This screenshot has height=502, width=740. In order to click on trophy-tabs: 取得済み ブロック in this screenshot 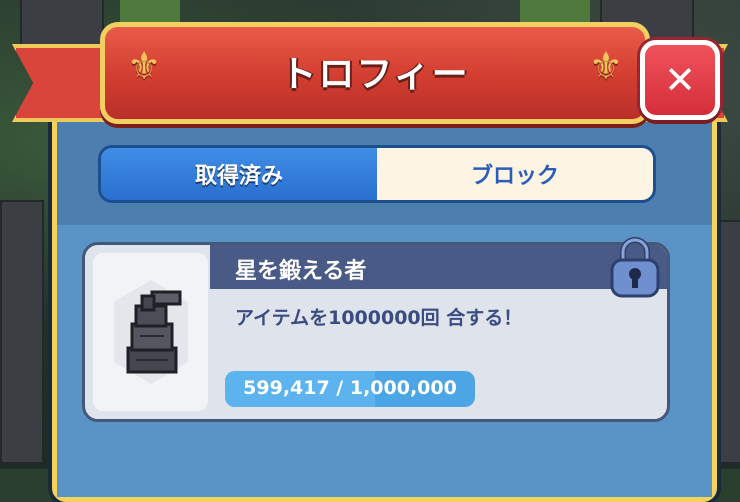, I will do `click(377, 174)`.